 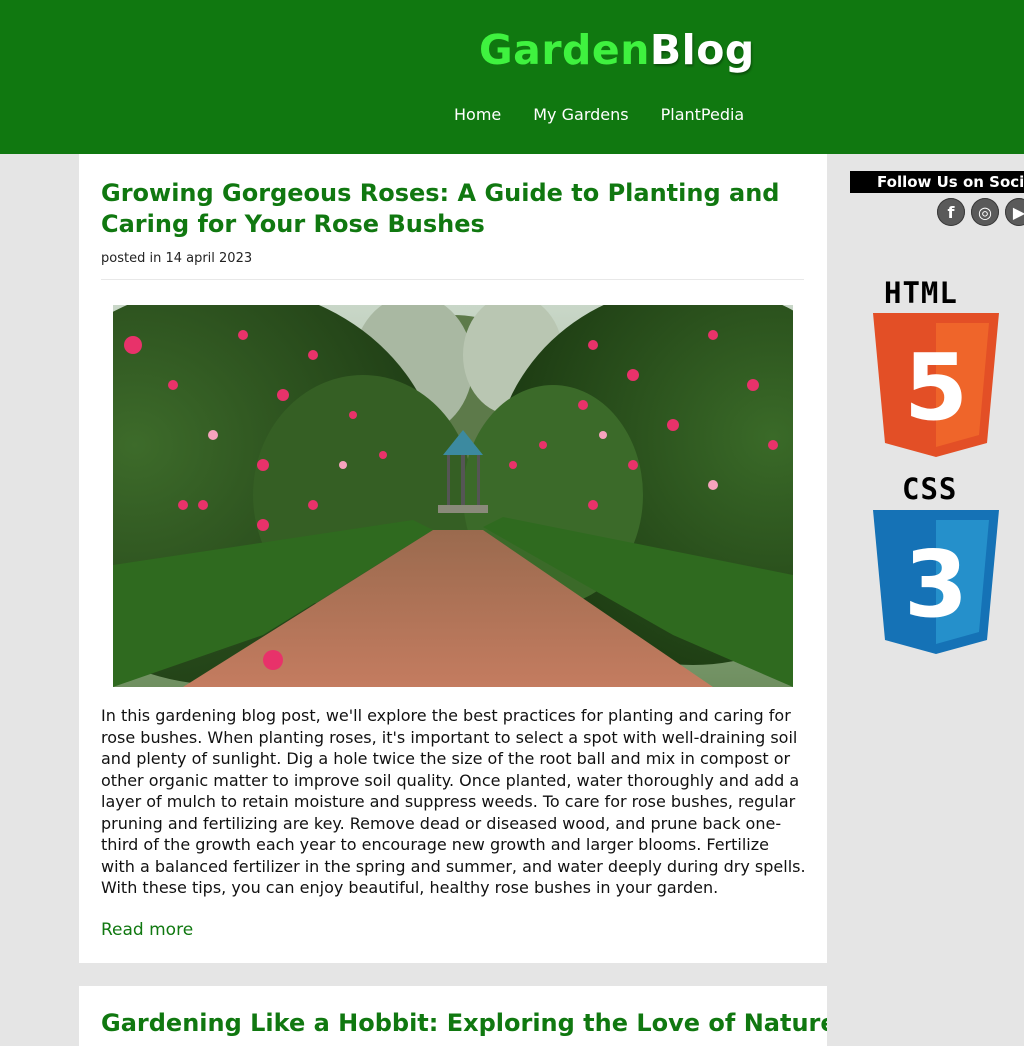 I want to click on site-header: GardenBlog Home My Gardens PlantPedia, so click(x=512, y=77).